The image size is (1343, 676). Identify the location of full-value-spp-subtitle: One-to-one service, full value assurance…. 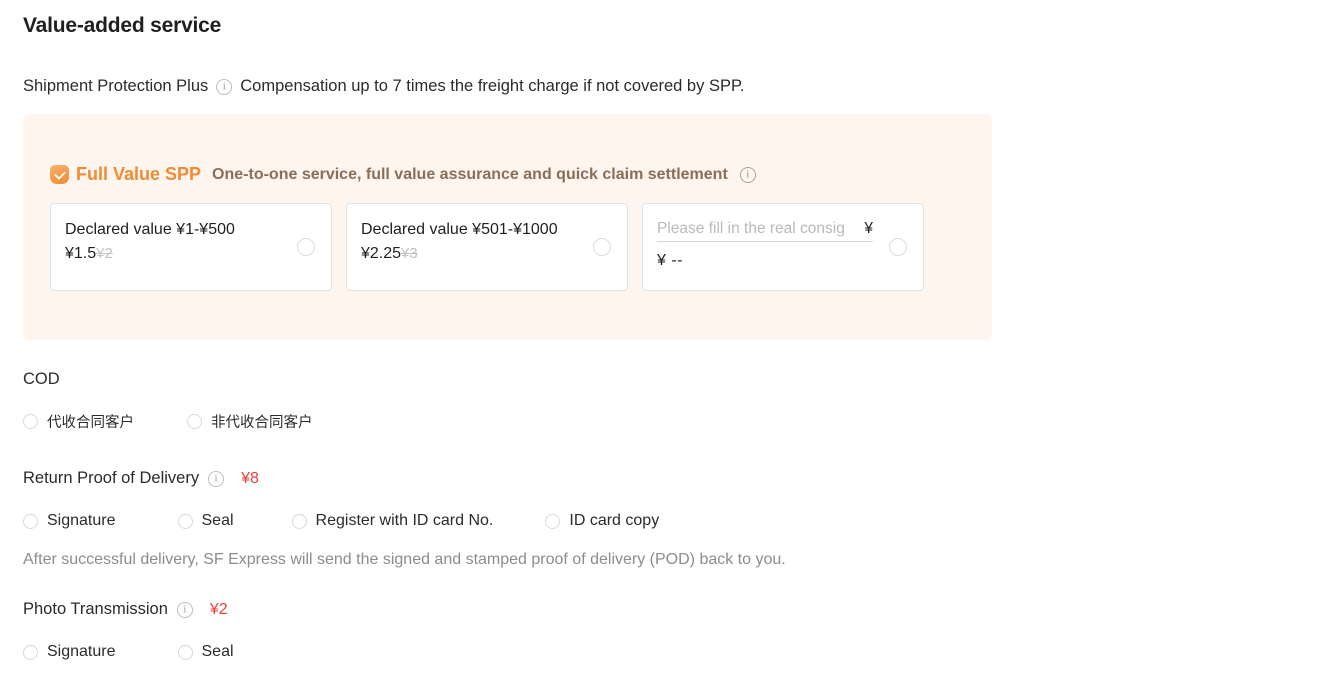
(470, 174).